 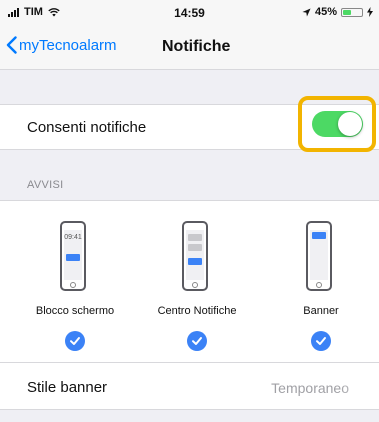 What do you see at coordinates (325, 12) in the screenshot?
I see `battery-percent: 45%` at bounding box center [325, 12].